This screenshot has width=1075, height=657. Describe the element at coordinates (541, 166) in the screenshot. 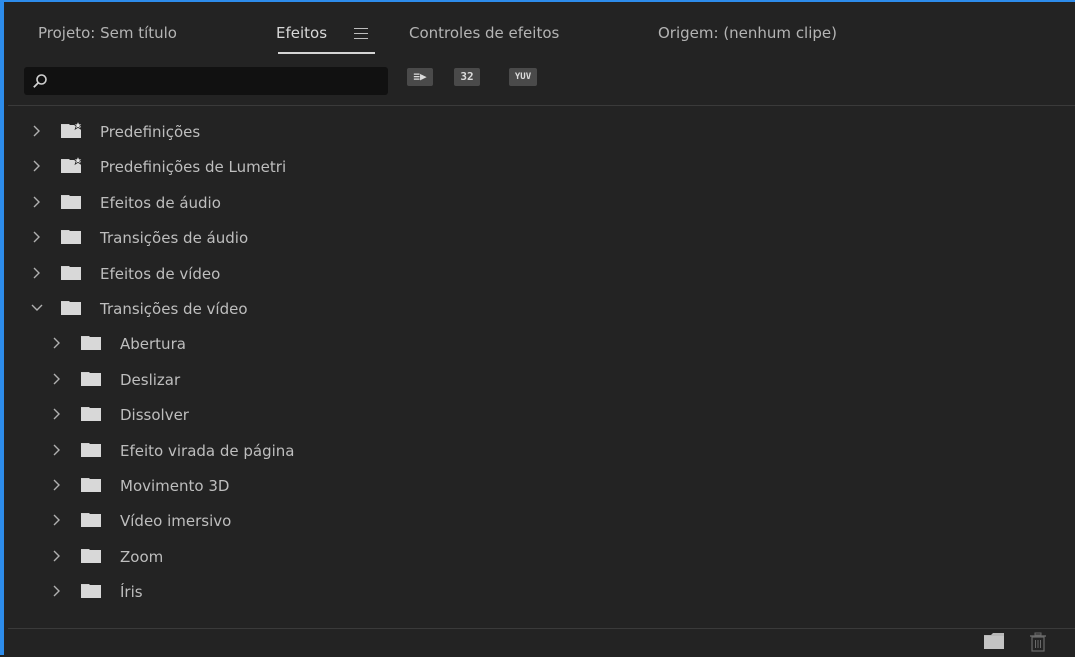

I see `tree-item: Predefinições de Lumetri` at that location.